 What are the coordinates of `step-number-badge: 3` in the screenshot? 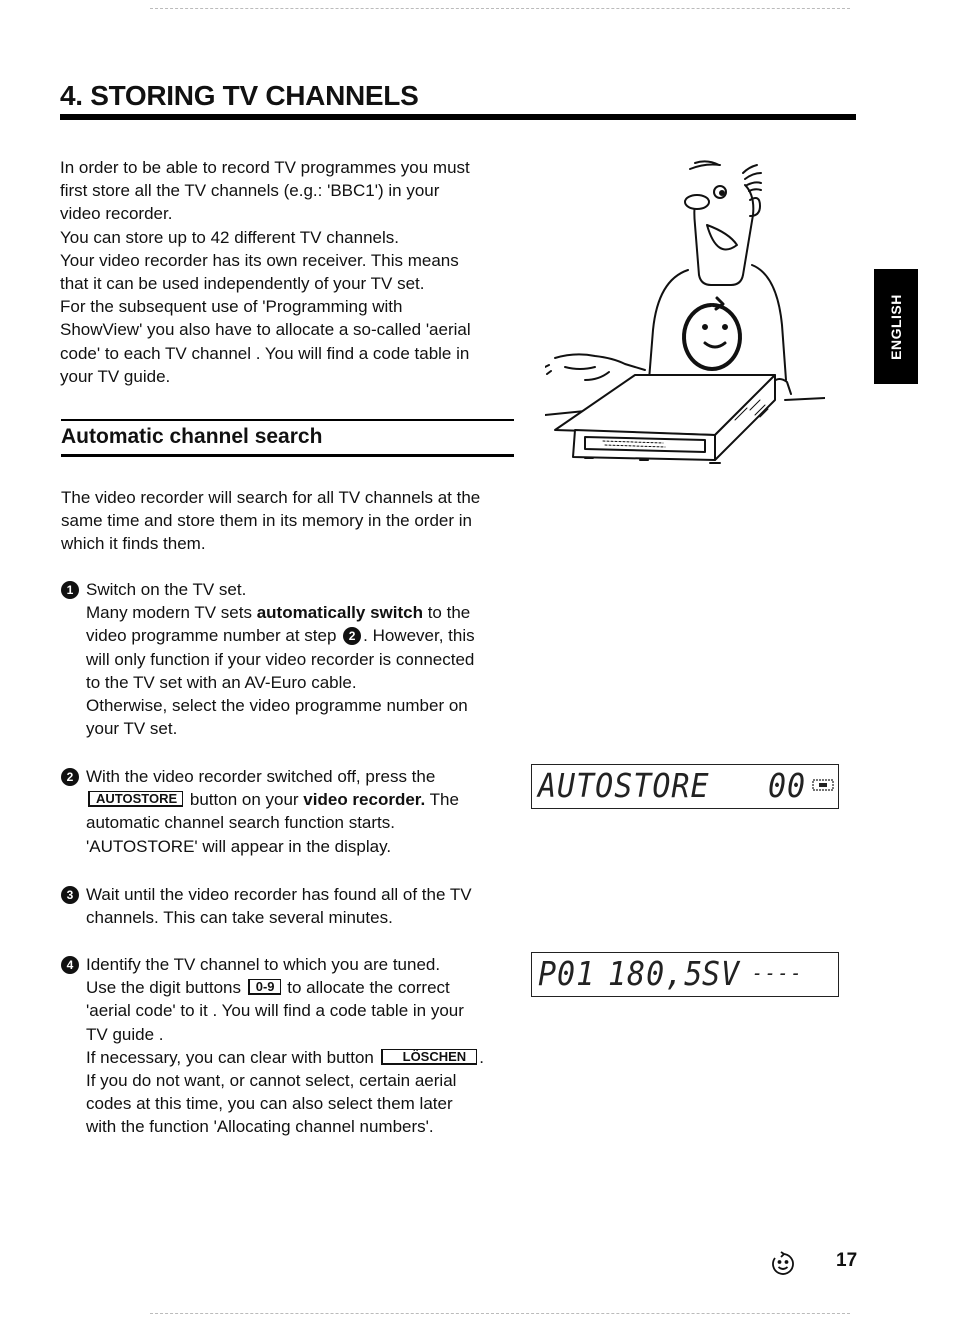 It's located at (70, 895).